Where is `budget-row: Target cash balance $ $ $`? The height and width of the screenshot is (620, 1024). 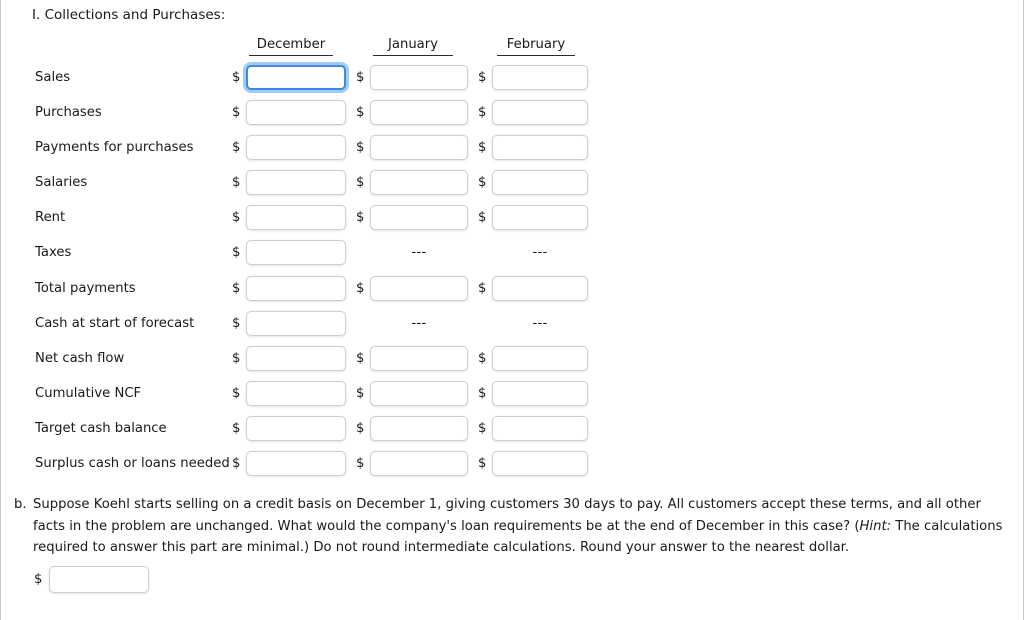
budget-row: Target cash balance $ $ $ is located at coordinates (512, 431).